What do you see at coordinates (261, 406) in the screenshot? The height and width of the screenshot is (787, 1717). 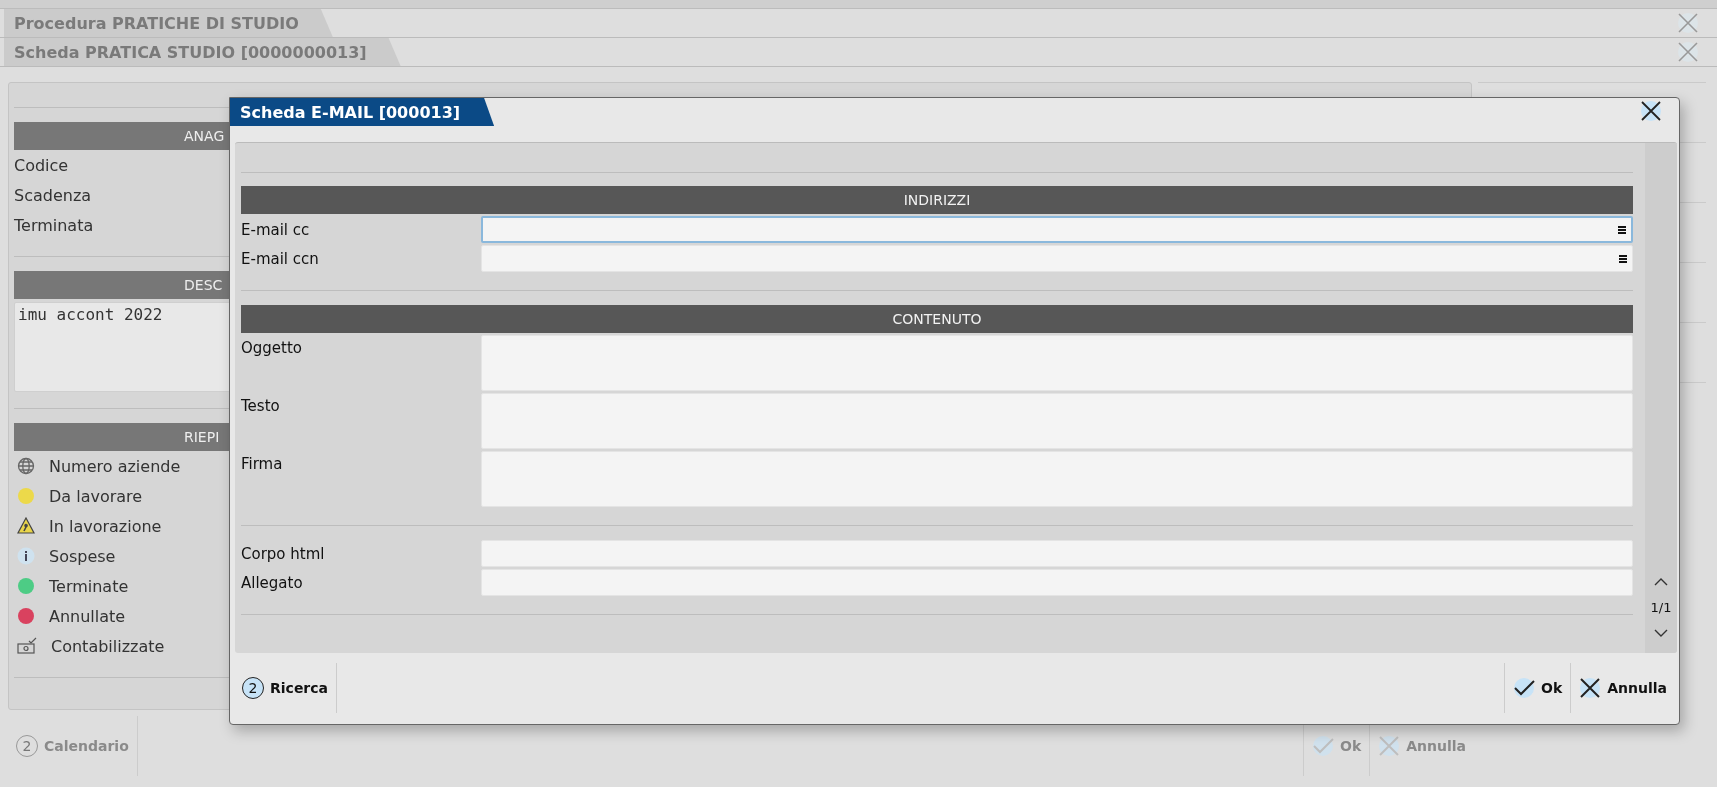 I see `field-label: Testo` at bounding box center [261, 406].